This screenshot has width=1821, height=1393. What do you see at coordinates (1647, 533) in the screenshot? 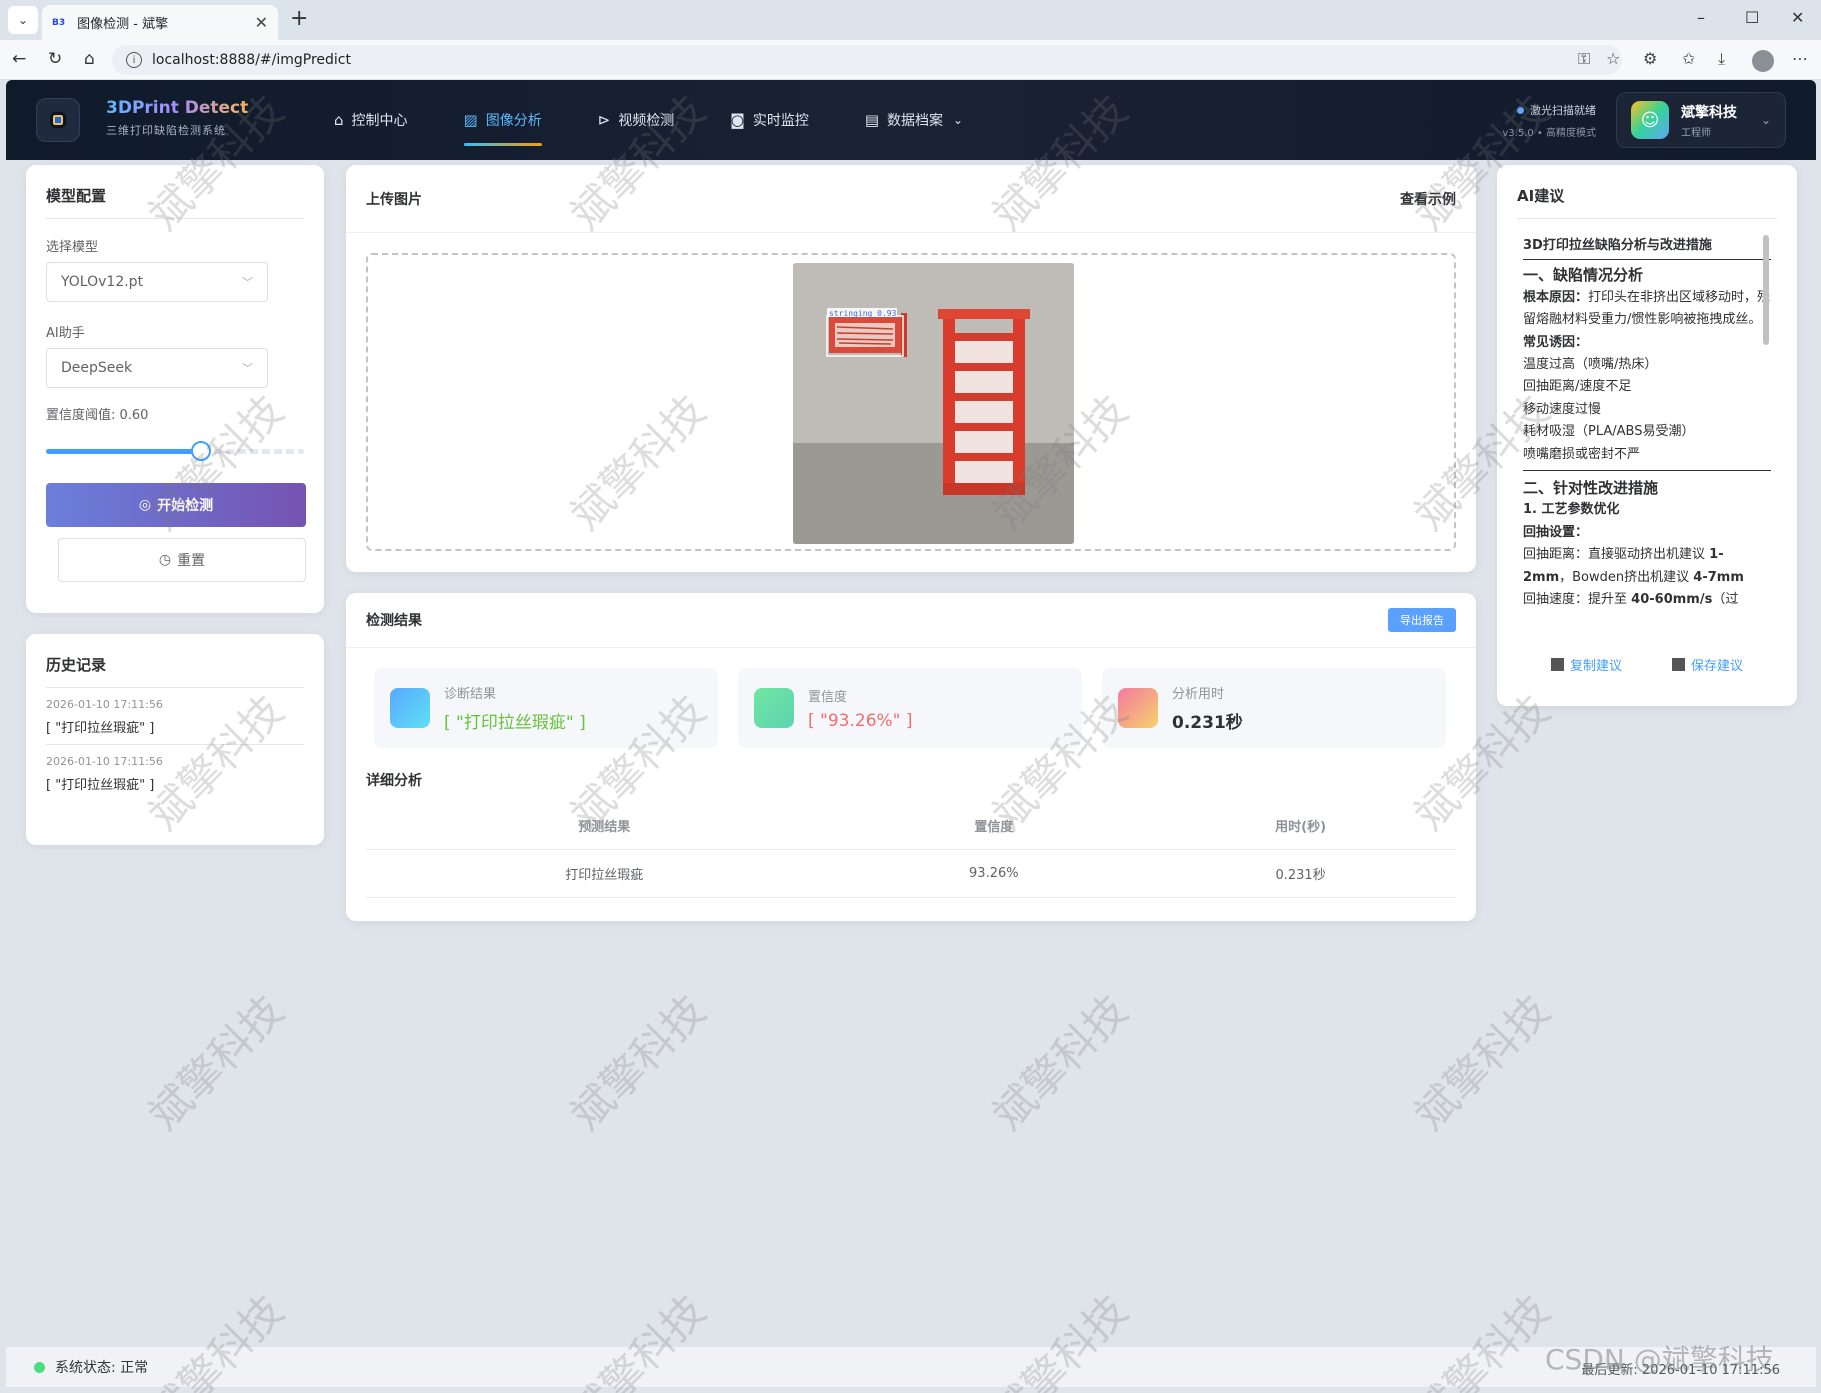
I see `ai-paragraph: 回抽设置：` at bounding box center [1647, 533].